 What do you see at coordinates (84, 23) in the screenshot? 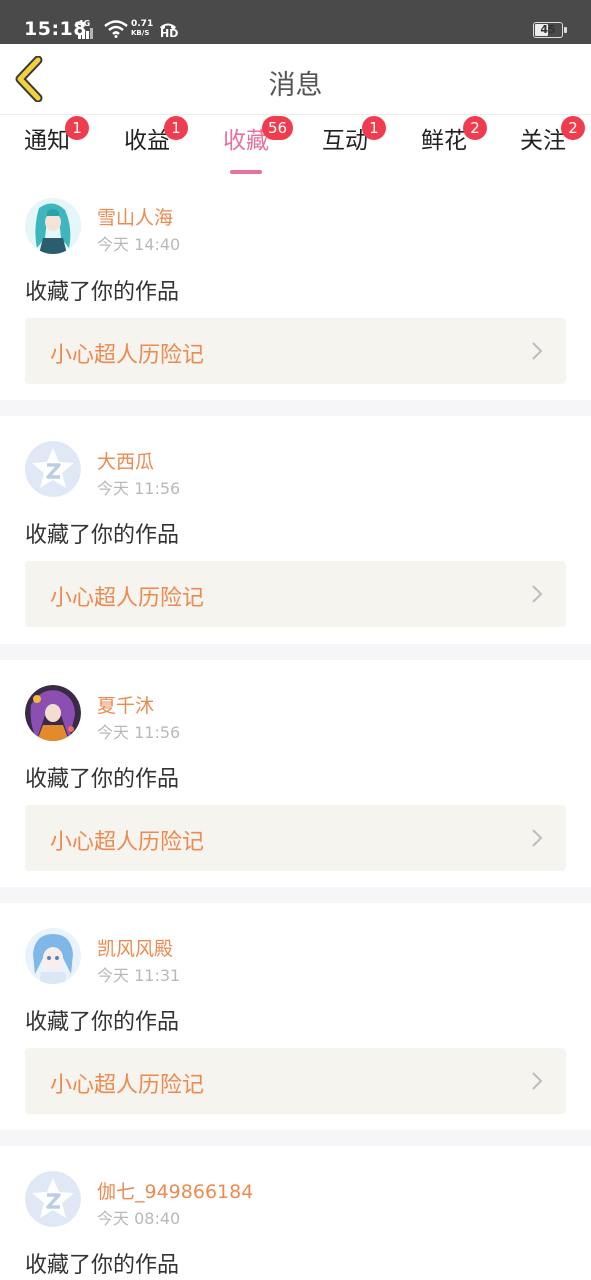
I see `network-type: 4G` at bounding box center [84, 23].